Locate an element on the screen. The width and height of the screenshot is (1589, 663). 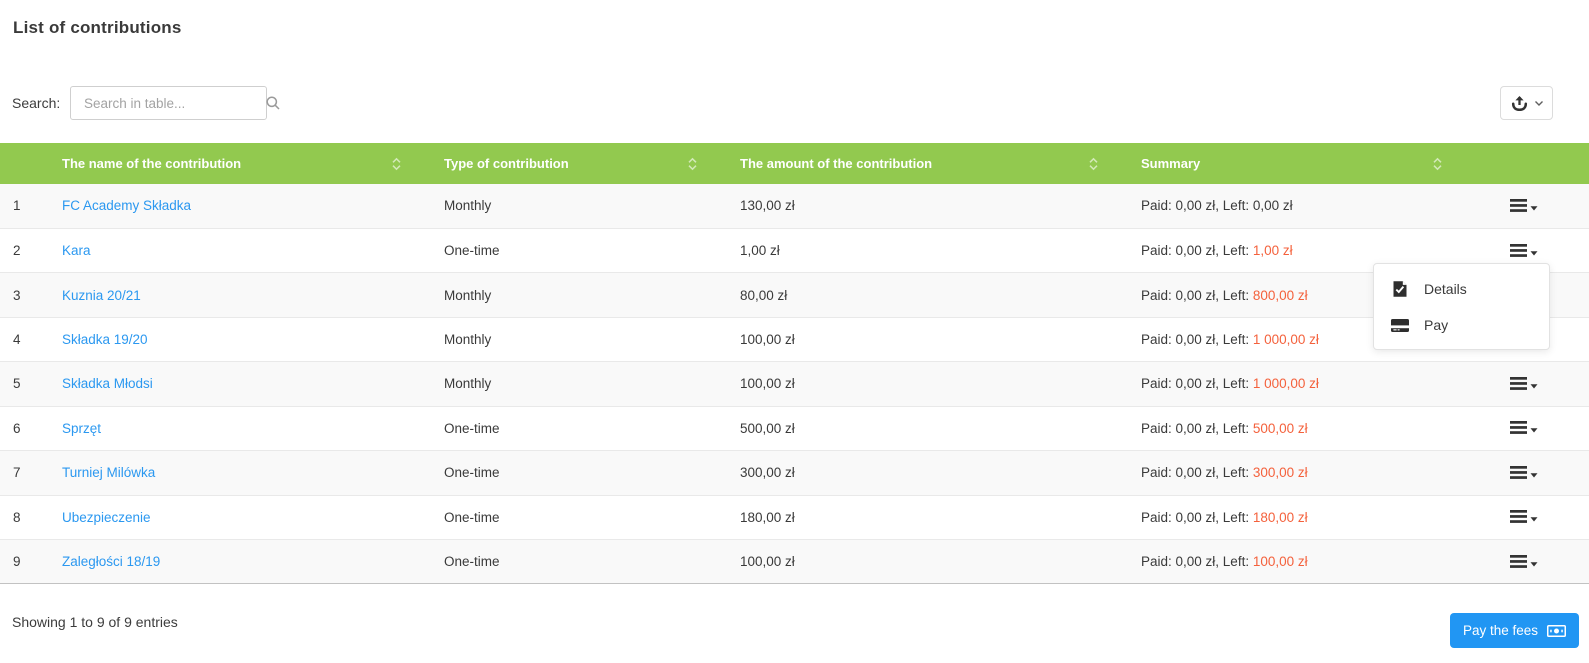
row-number: 8 is located at coordinates (17, 517).